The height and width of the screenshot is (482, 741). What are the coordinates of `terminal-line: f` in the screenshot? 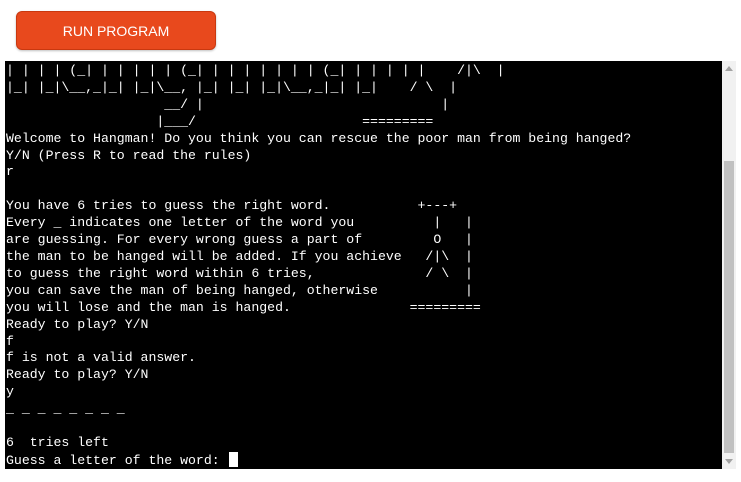 It's located at (10, 341).